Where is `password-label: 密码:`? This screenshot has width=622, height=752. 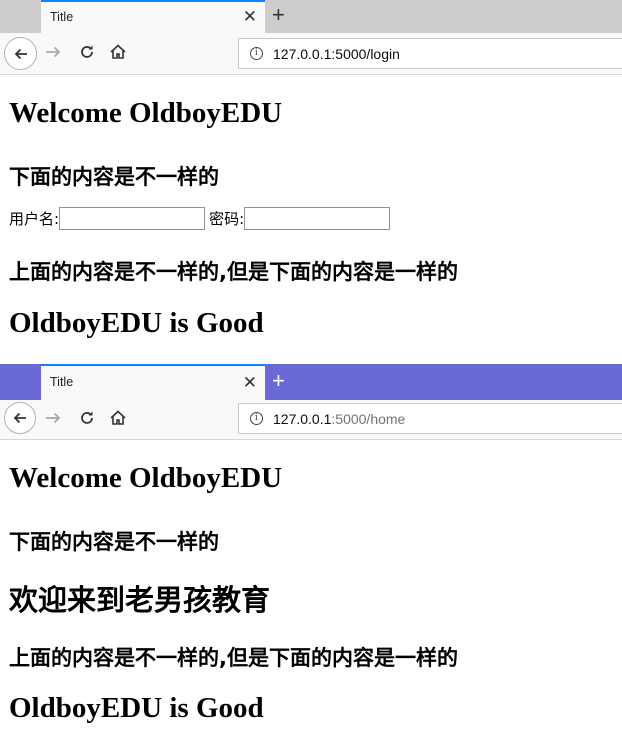 password-label: 密码: is located at coordinates (227, 219).